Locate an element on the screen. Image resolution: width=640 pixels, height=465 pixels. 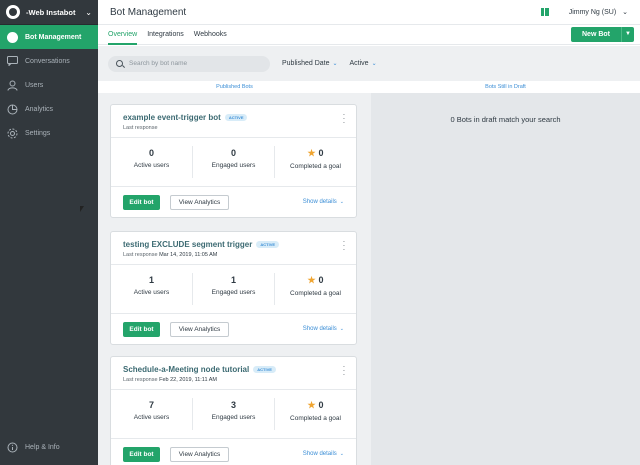
bot-name: example event-trigger bot is located at coordinates (172, 117).